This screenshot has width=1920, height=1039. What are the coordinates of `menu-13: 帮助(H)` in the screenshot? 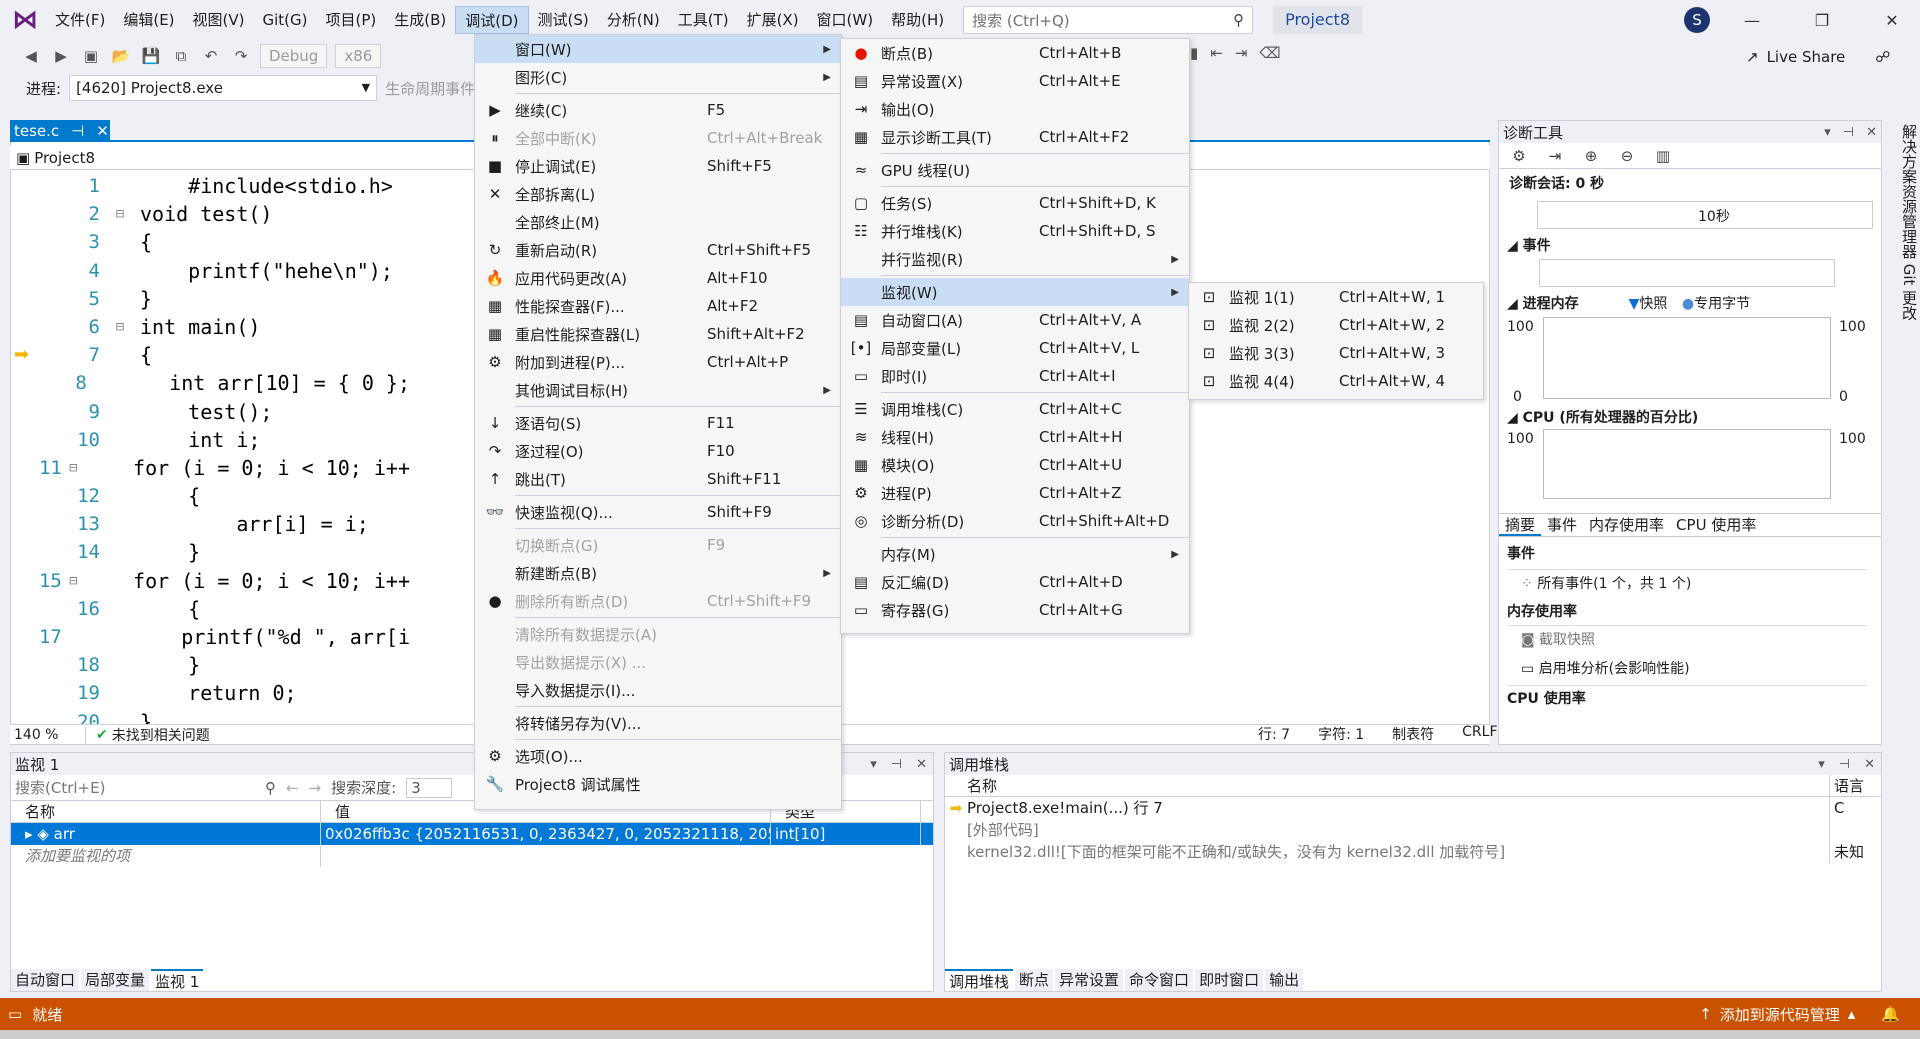 It's located at (917, 20).